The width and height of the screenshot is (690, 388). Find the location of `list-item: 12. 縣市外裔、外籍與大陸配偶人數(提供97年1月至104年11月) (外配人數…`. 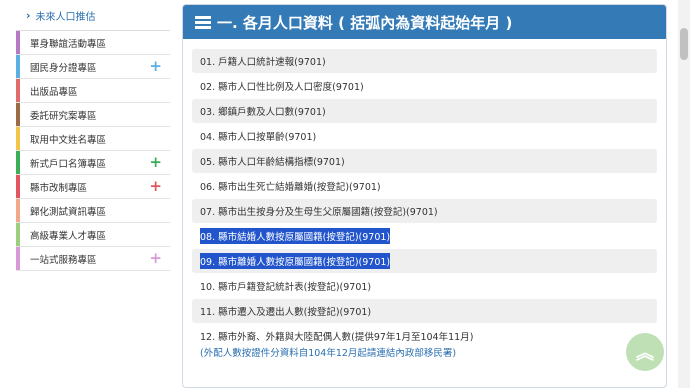

list-item: 12. 縣市外裔、外籍與大陸配偶人數(提供97年1月至104年11月) (外配人數… is located at coordinates (424, 341).